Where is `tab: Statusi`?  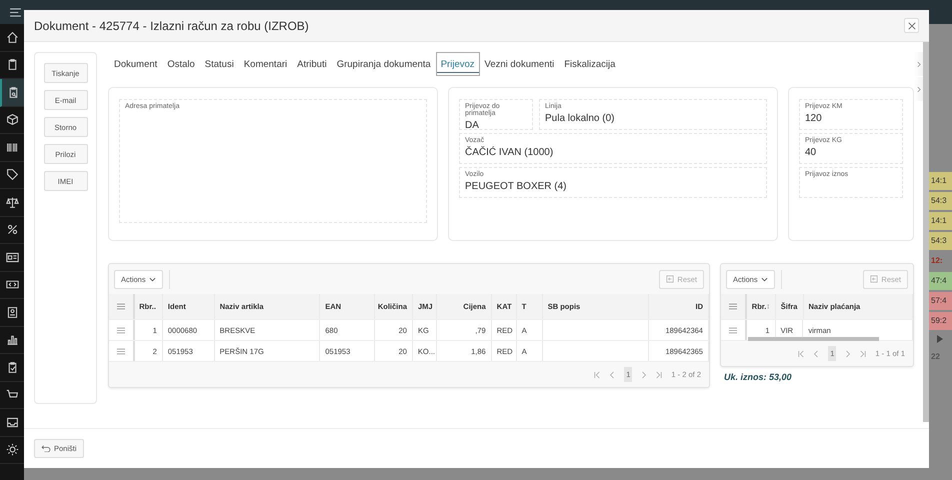 tab: Statusi is located at coordinates (219, 64).